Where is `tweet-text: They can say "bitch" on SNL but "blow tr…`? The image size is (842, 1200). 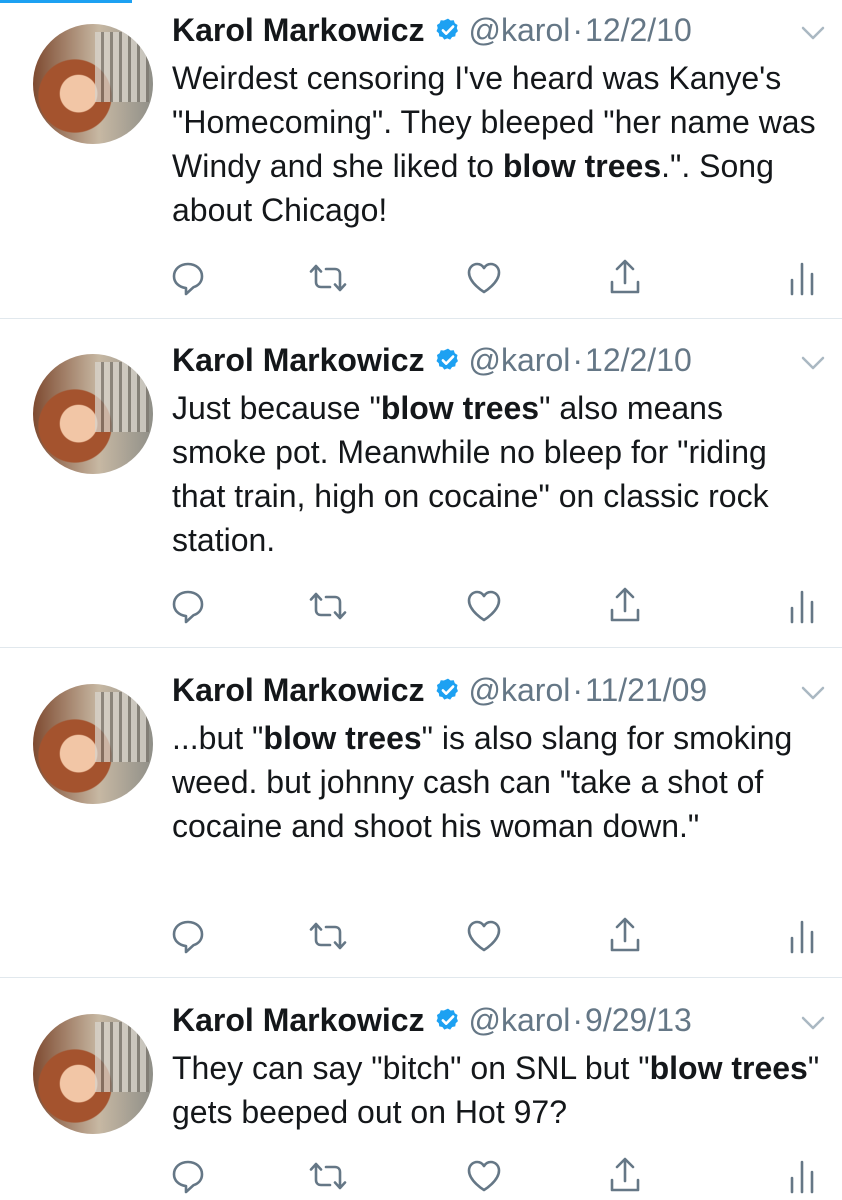 tweet-text: They can say "bitch" on SNL but "blow tr… is located at coordinates (497, 1090).